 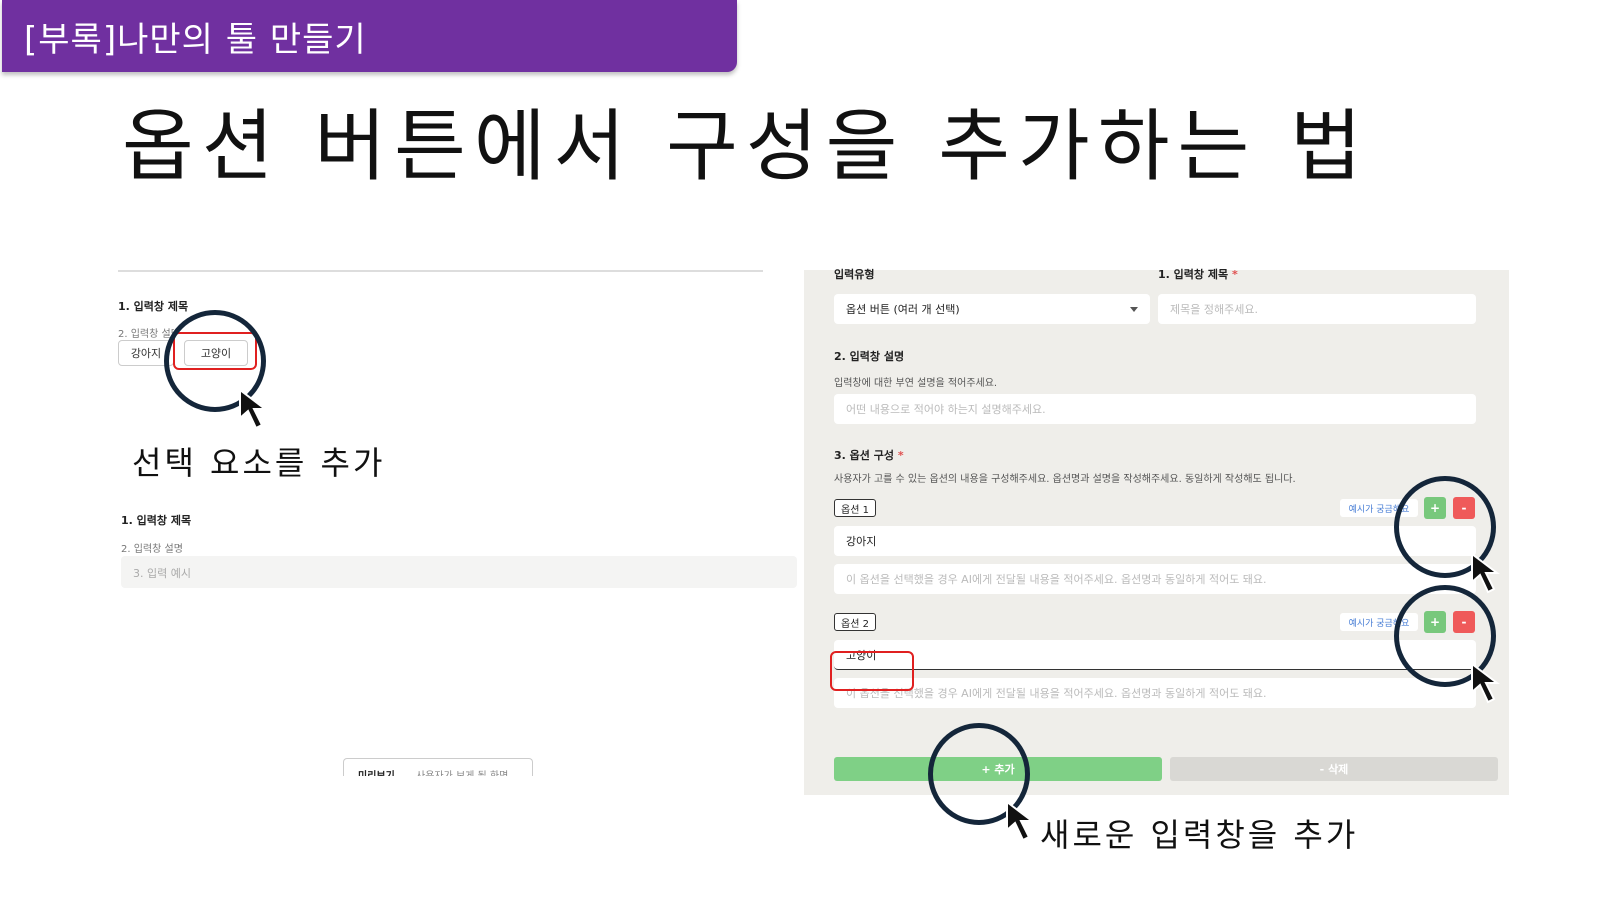 I want to click on title-input: 제목을 정해주세요., so click(x=1317, y=309).